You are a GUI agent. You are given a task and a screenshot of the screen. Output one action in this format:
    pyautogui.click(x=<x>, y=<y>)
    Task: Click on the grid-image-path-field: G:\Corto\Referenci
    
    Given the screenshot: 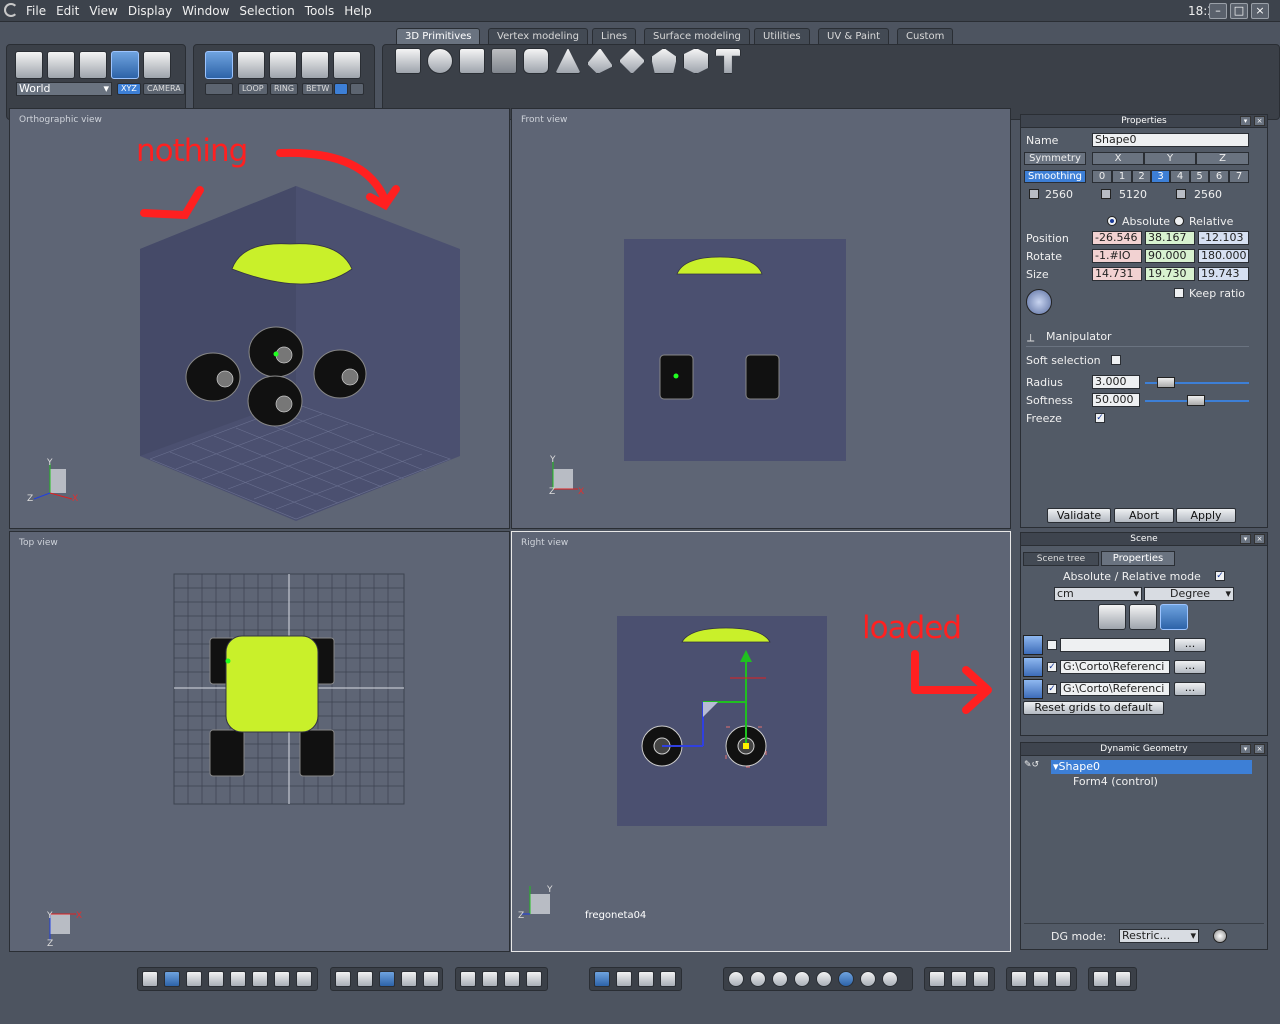 What is the action you would take?
    pyautogui.click(x=1115, y=689)
    